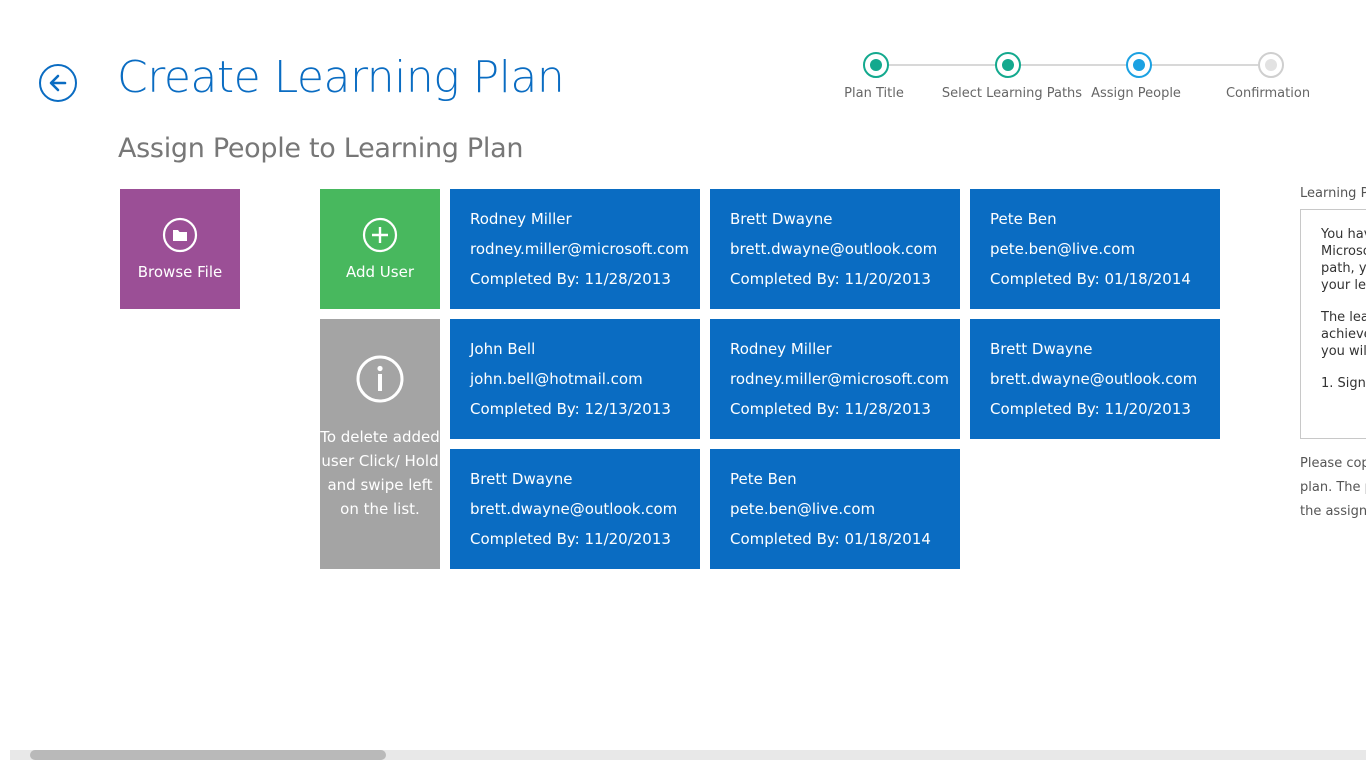 The width and height of the screenshot is (1366, 768). What do you see at coordinates (503, 349) in the screenshot?
I see `user-name: John Bell` at bounding box center [503, 349].